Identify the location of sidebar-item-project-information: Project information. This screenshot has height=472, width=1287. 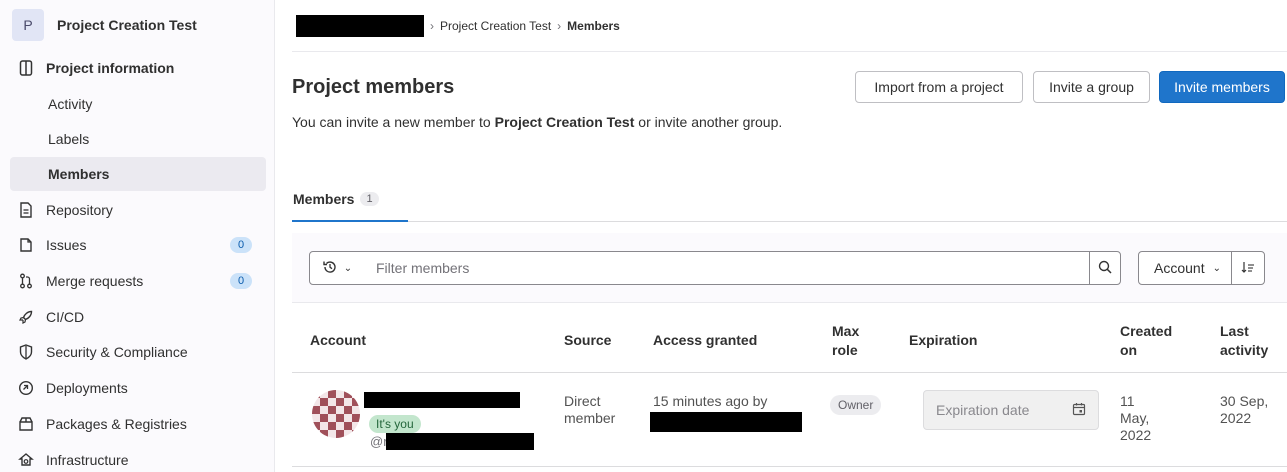
(138, 68).